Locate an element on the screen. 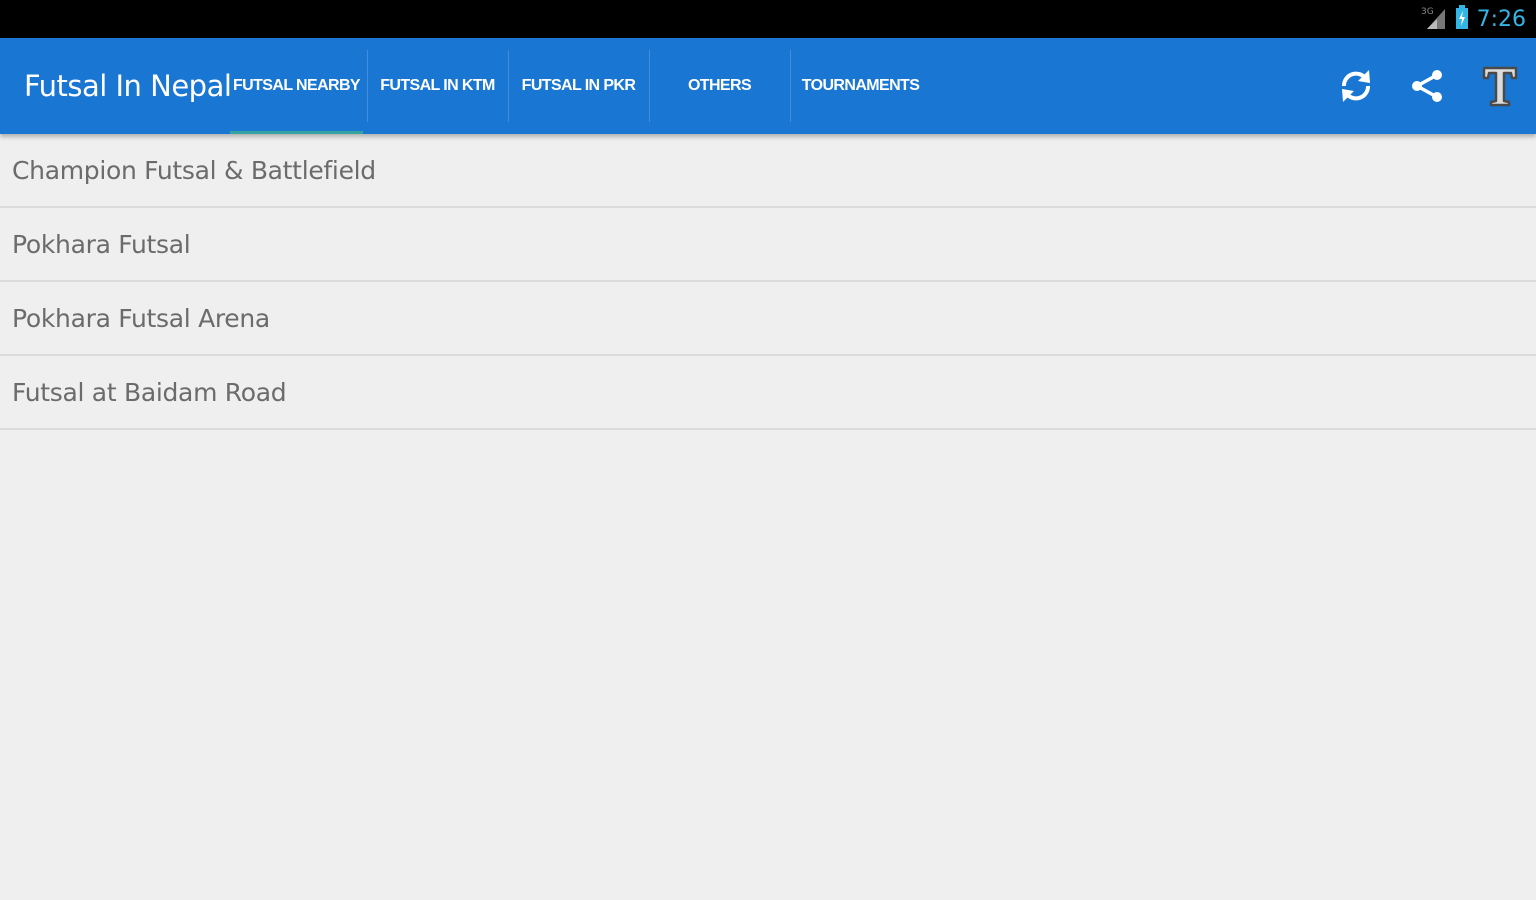  share-icon is located at coordinates (1427, 86).